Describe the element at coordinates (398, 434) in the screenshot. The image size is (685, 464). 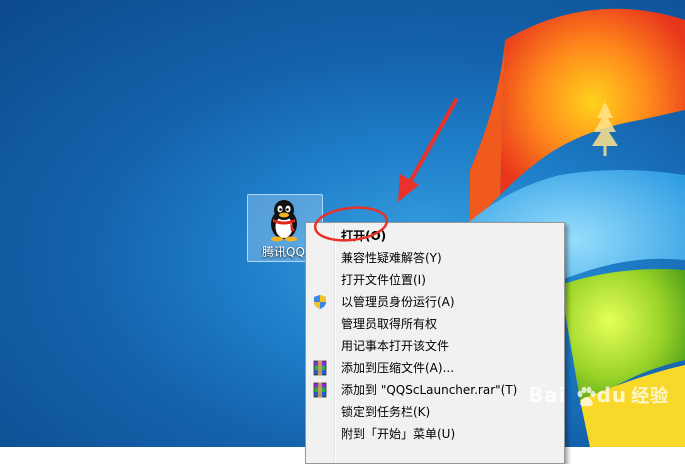
I see `menu-item-pin-to-start-label: 附到「开始」菜单(U)` at that location.